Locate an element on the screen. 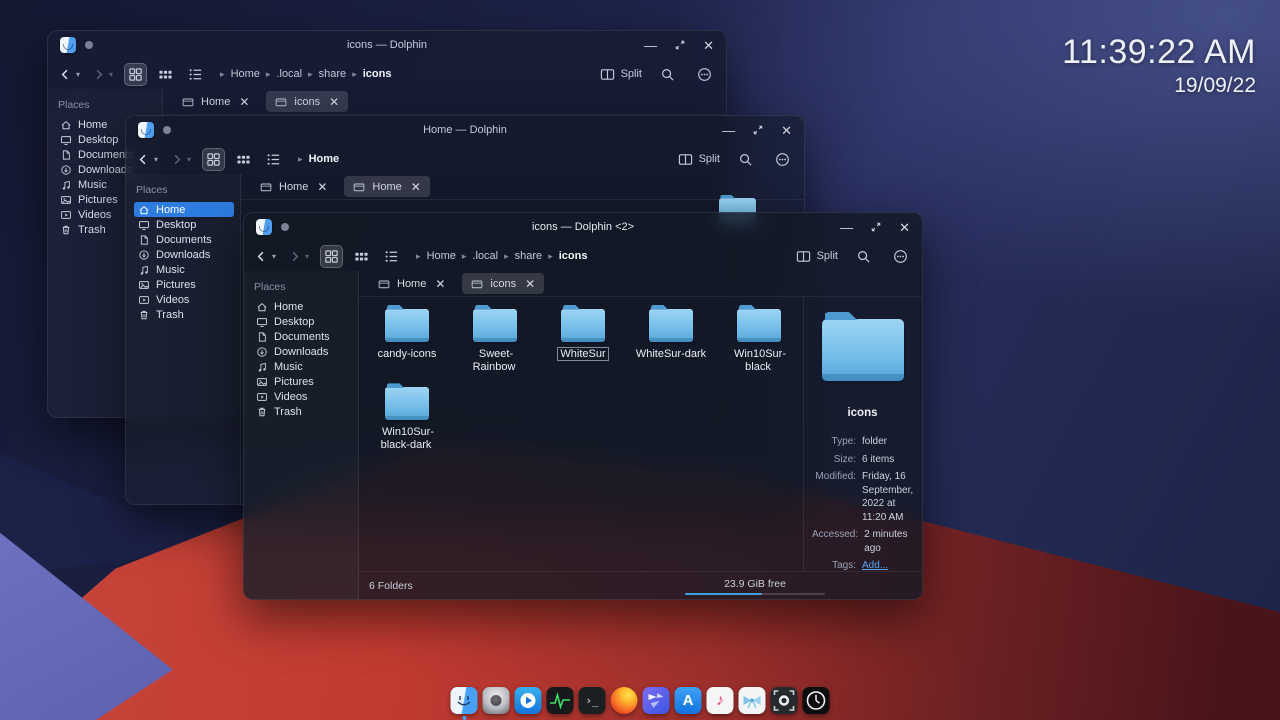 The height and width of the screenshot is (720, 1280). video-editor-icon is located at coordinates (656, 700).